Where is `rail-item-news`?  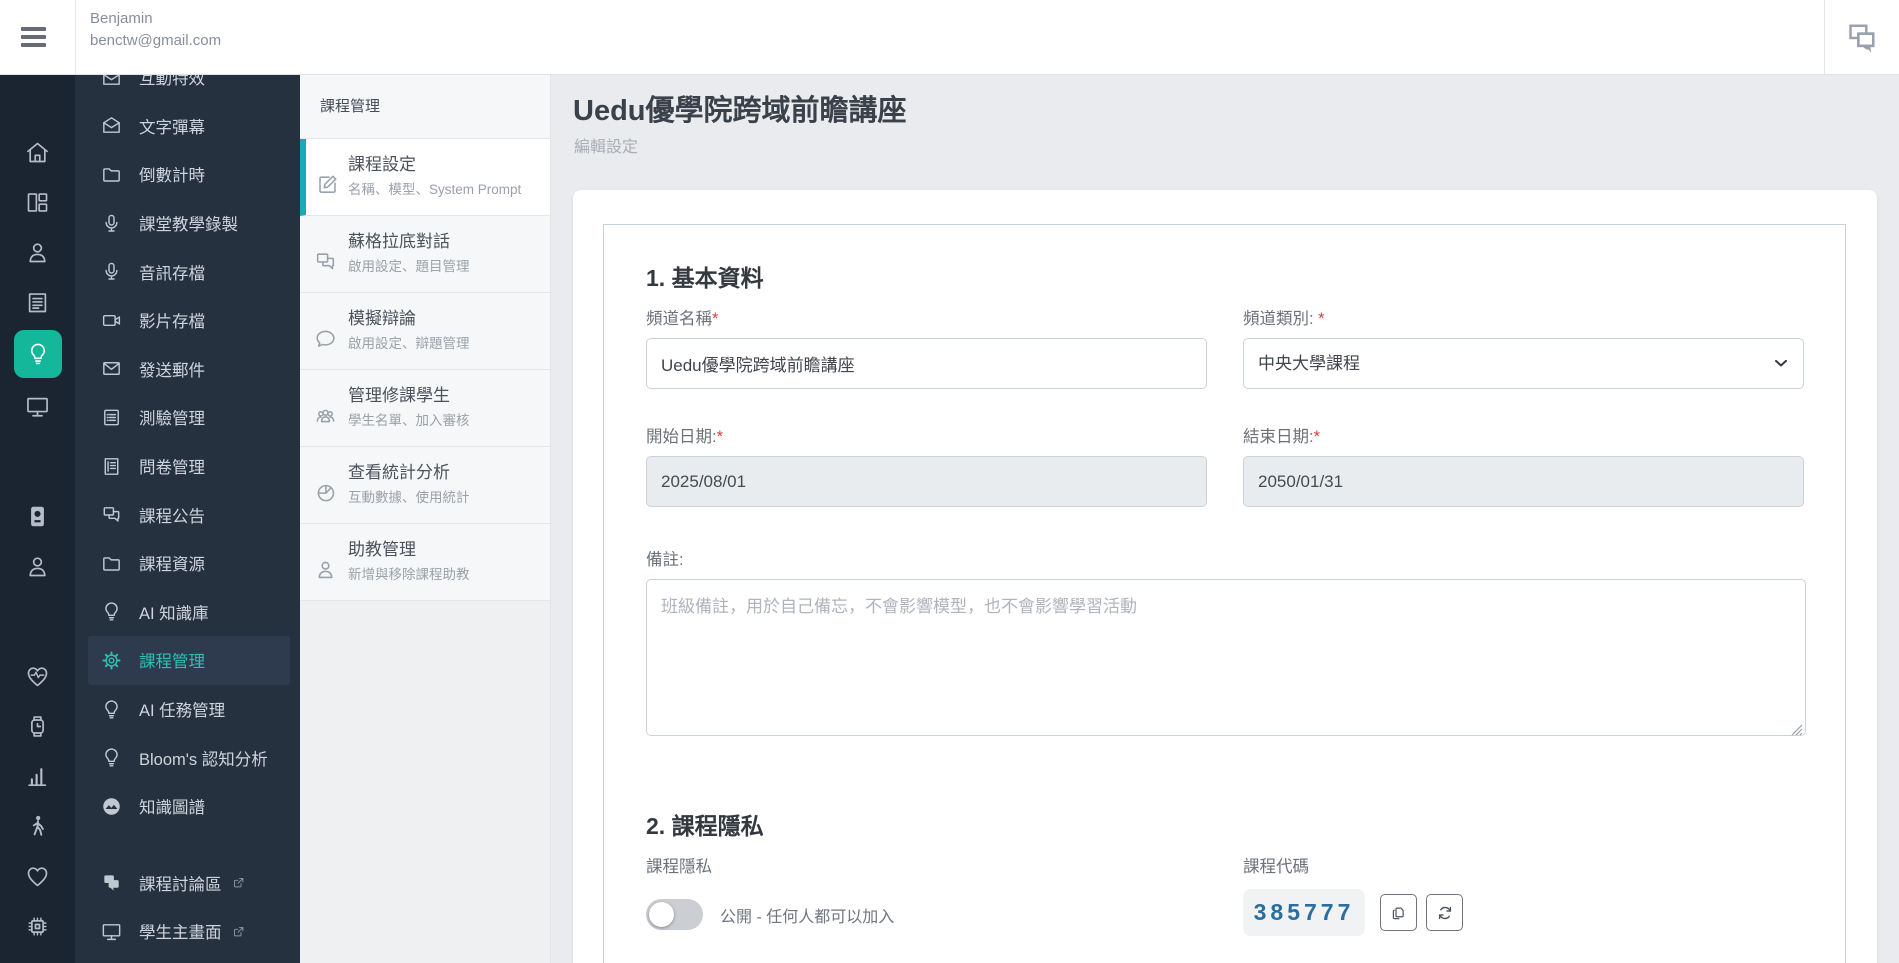
rail-item-news is located at coordinates (37, 302).